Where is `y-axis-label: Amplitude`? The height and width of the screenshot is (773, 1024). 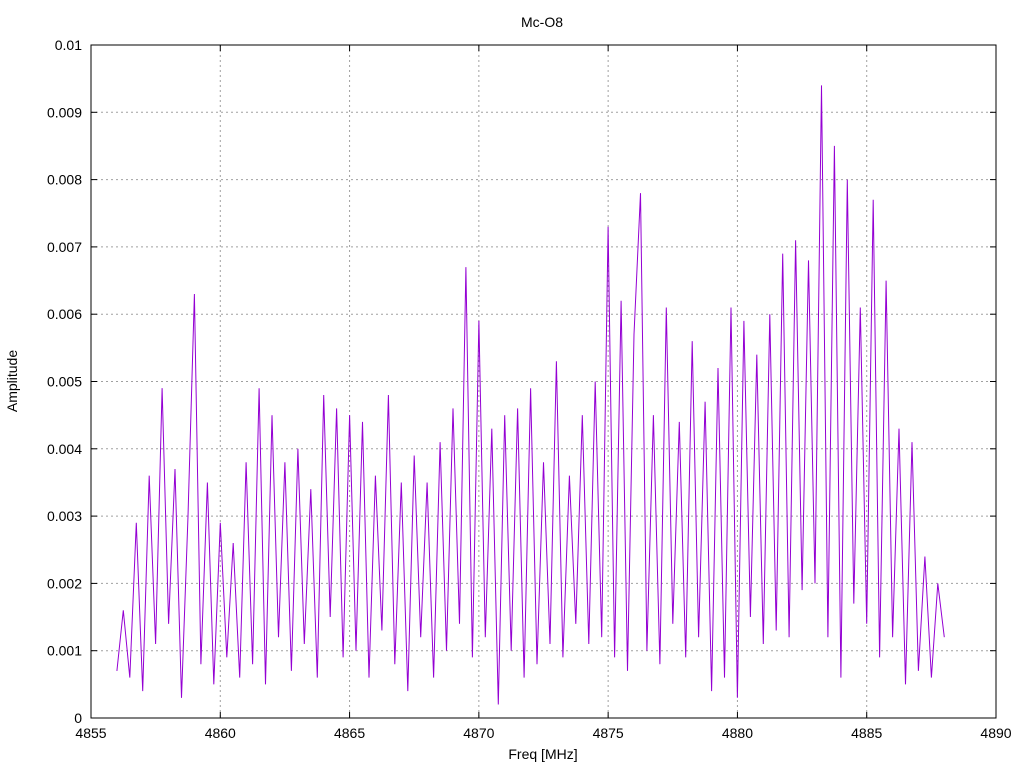
y-axis-label: Amplitude is located at coordinates (12, 381).